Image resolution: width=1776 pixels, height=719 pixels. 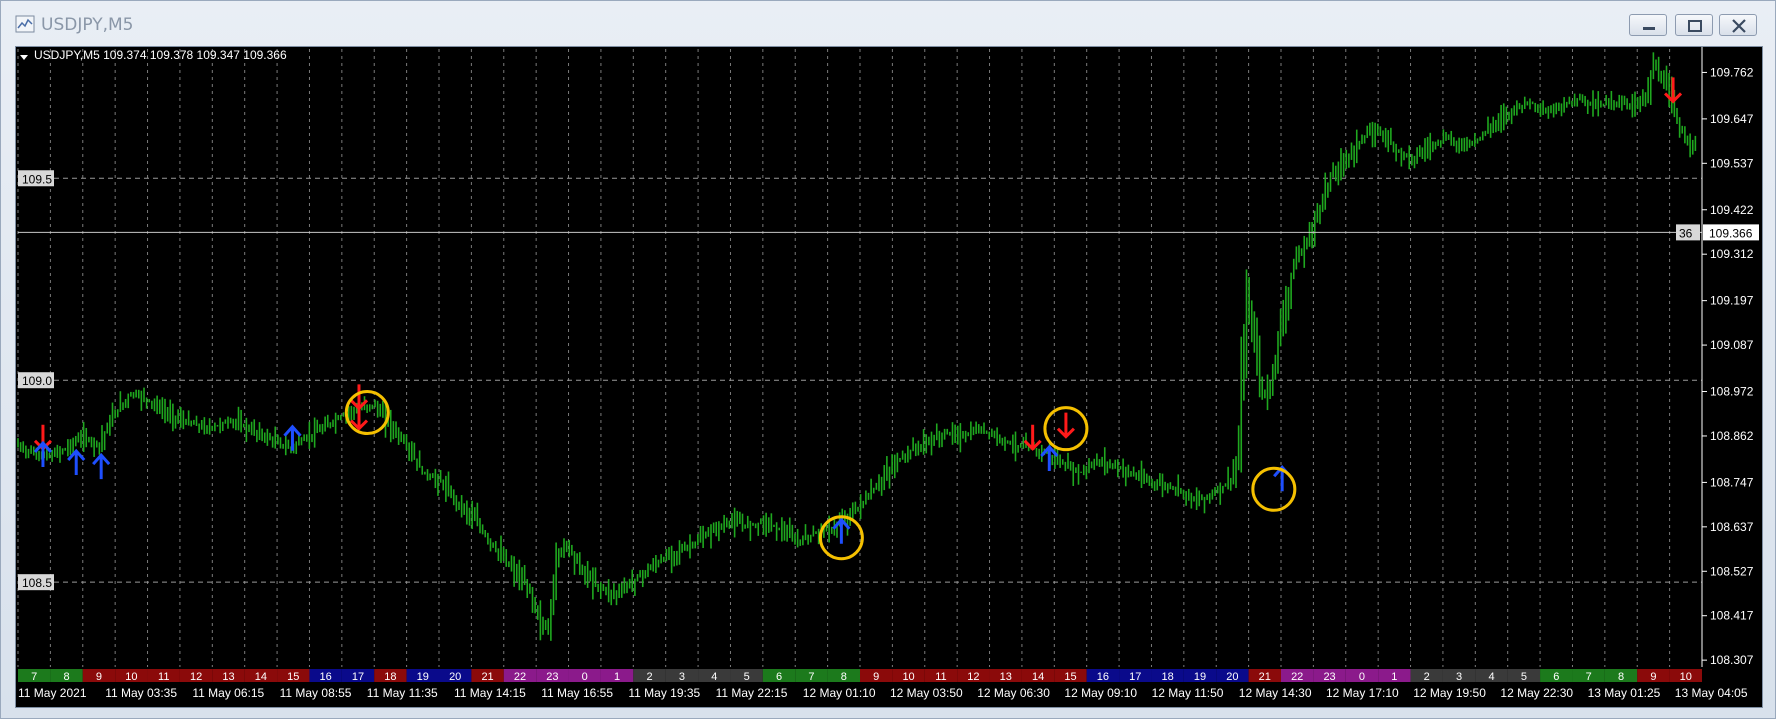 I want to click on price-tick-label: 108.747, so click(x=1732, y=482).